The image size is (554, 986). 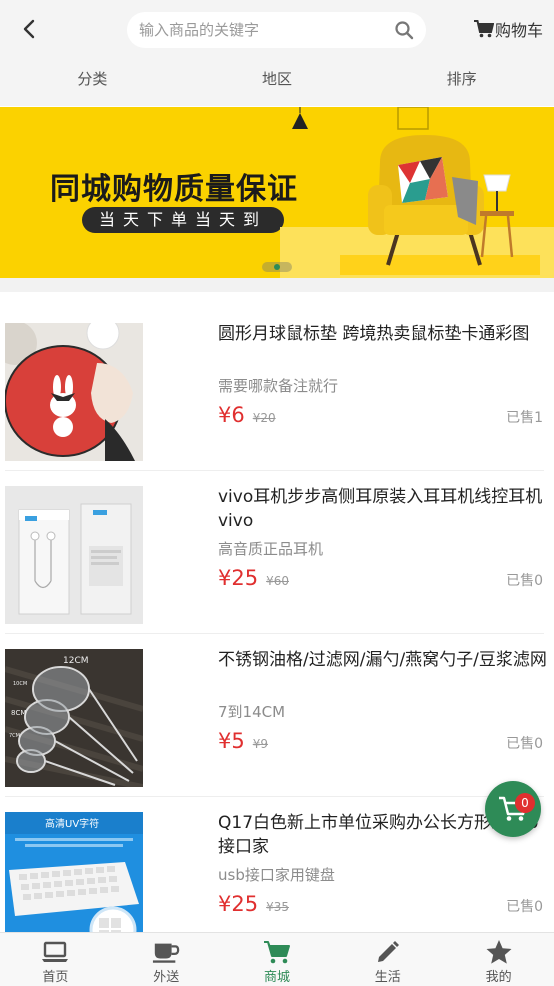 What do you see at coordinates (524, 418) in the screenshot?
I see `product-sold-count: 已售1` at bounding box center [524, 418].